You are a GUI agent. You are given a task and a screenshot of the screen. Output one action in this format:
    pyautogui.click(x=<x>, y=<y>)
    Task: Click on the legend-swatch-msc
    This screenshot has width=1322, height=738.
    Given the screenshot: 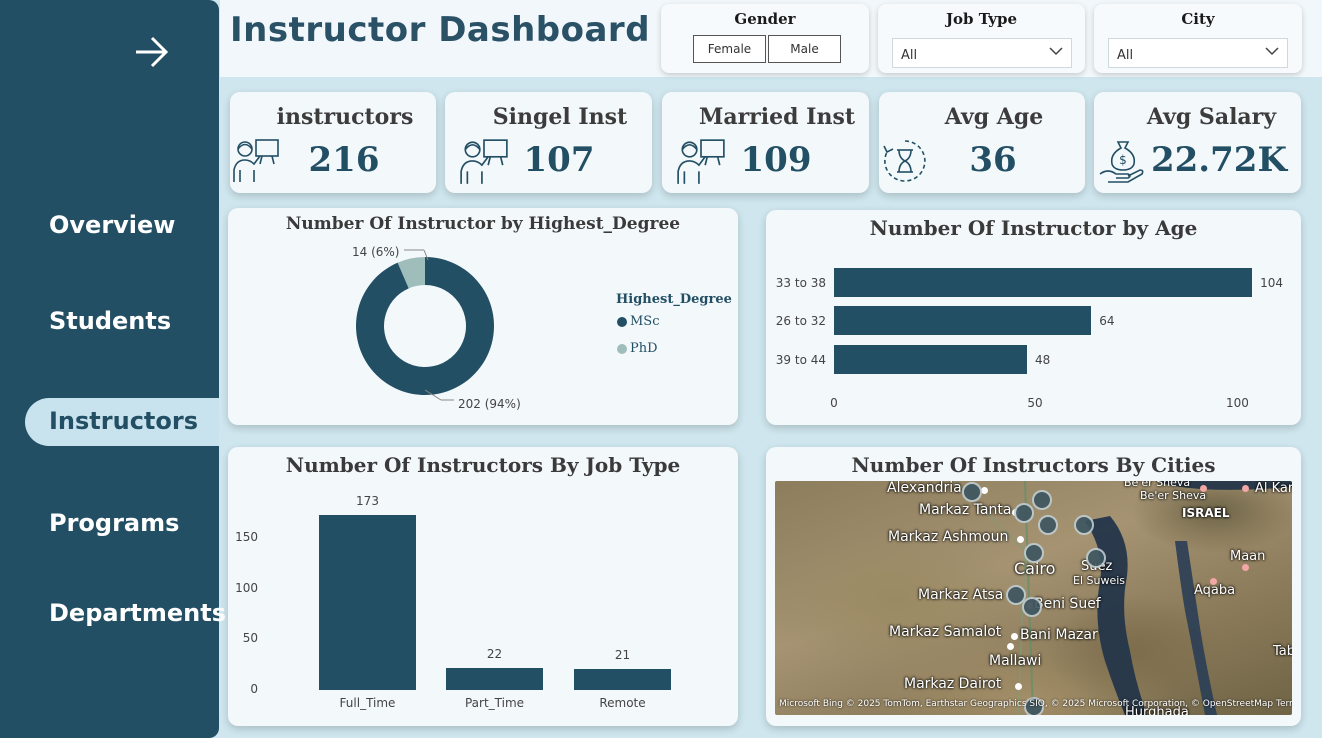 What is the action you would take?
    pyautogui.click(x=622, y=322)
    